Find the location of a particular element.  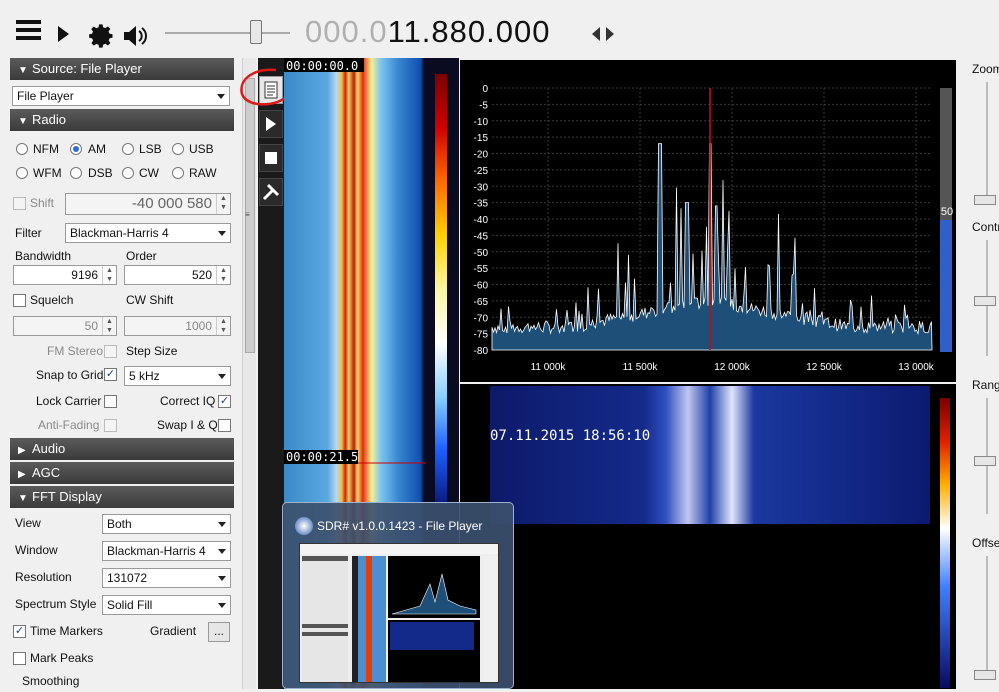

cw-shift-input: 1000 ▲ ▼ is located at coordinates (177, 326).